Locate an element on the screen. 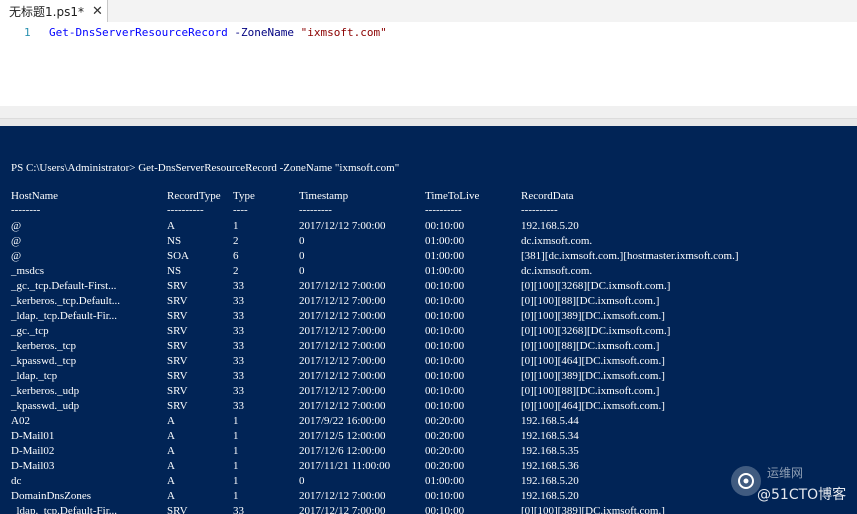  table-cell: _kerberos._tcp is located at coordinates (44, 346).